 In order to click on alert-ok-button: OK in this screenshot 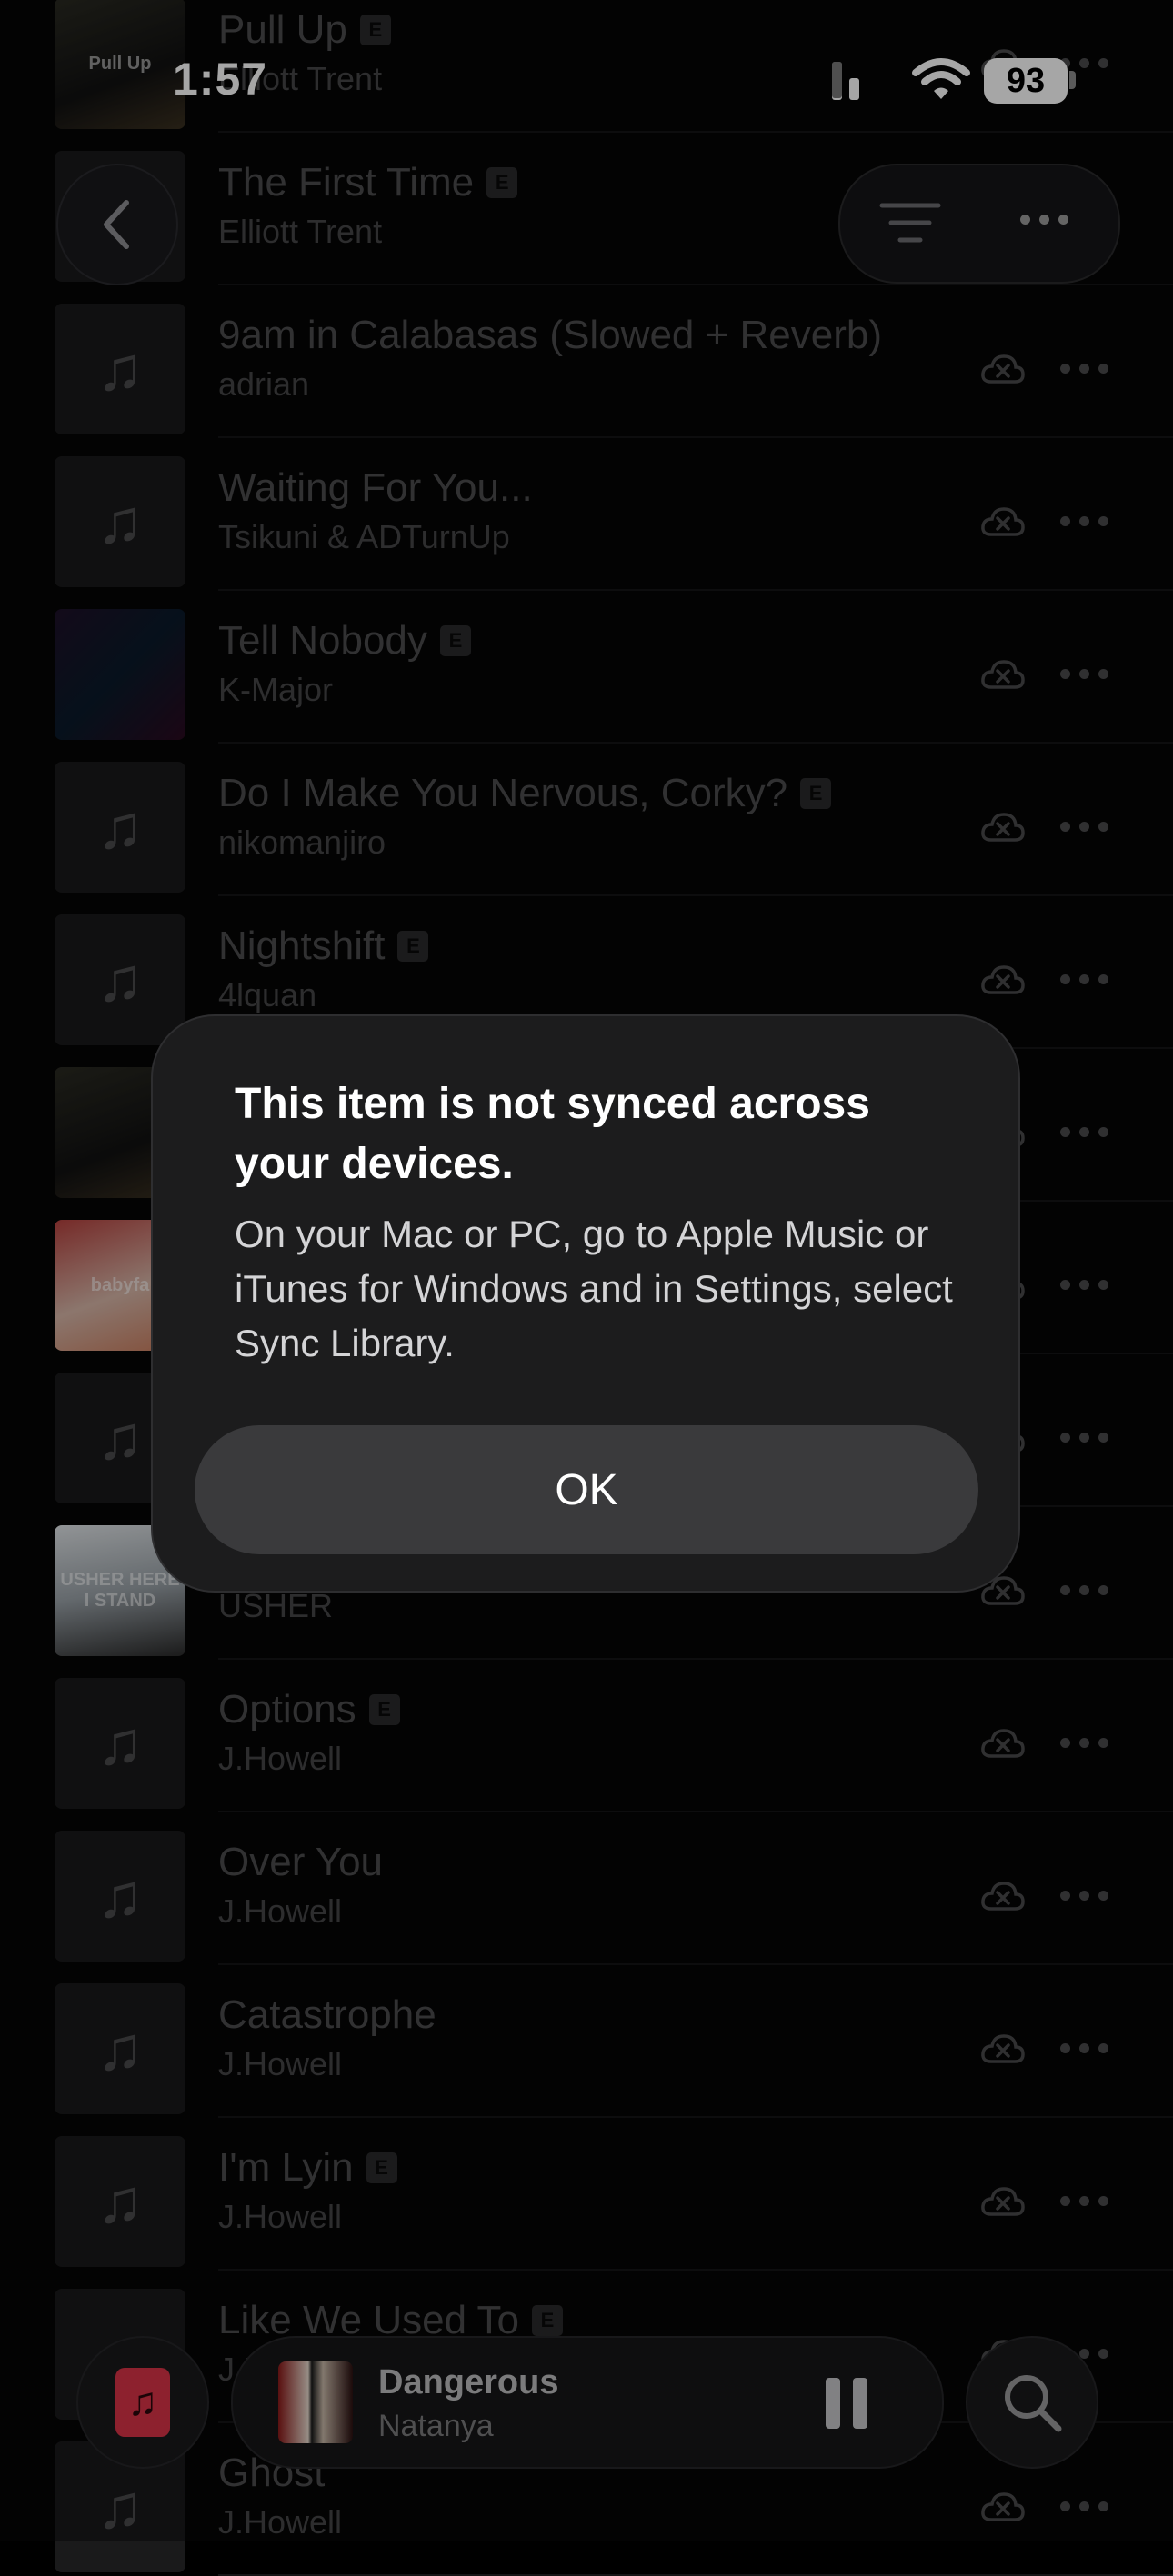, I will do `click(586, 1490)`.